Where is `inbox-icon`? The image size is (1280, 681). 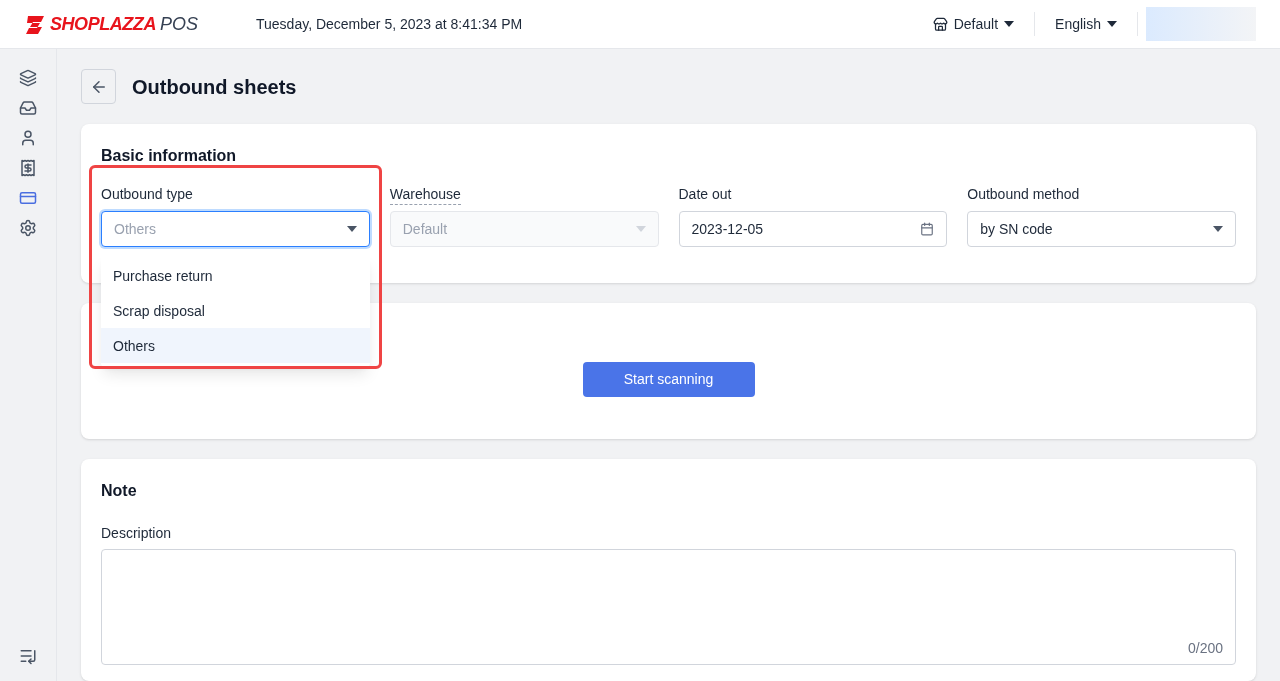
inbox-icon is located at coordinates (28, 108).